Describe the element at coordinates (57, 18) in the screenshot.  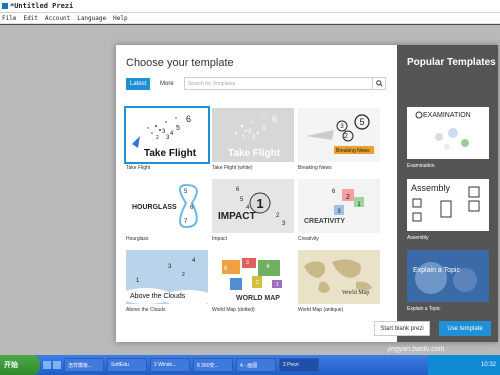
I see `menu-account: Account` at that location.